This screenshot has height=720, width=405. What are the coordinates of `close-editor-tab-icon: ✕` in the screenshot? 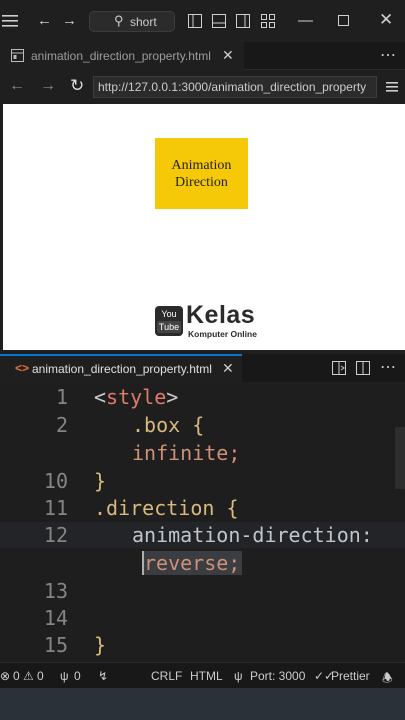 It's located at (228, 368).